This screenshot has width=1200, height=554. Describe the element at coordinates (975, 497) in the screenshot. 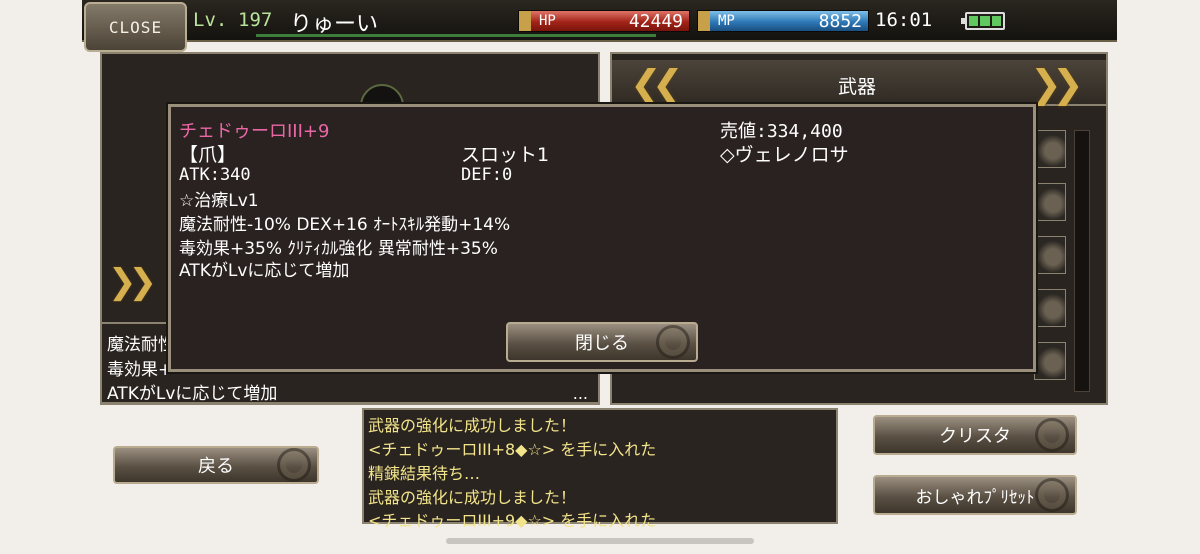

I see `fashion-preset-label: おしゃれﾌﾟﾘｾｯﾄ` at that location.